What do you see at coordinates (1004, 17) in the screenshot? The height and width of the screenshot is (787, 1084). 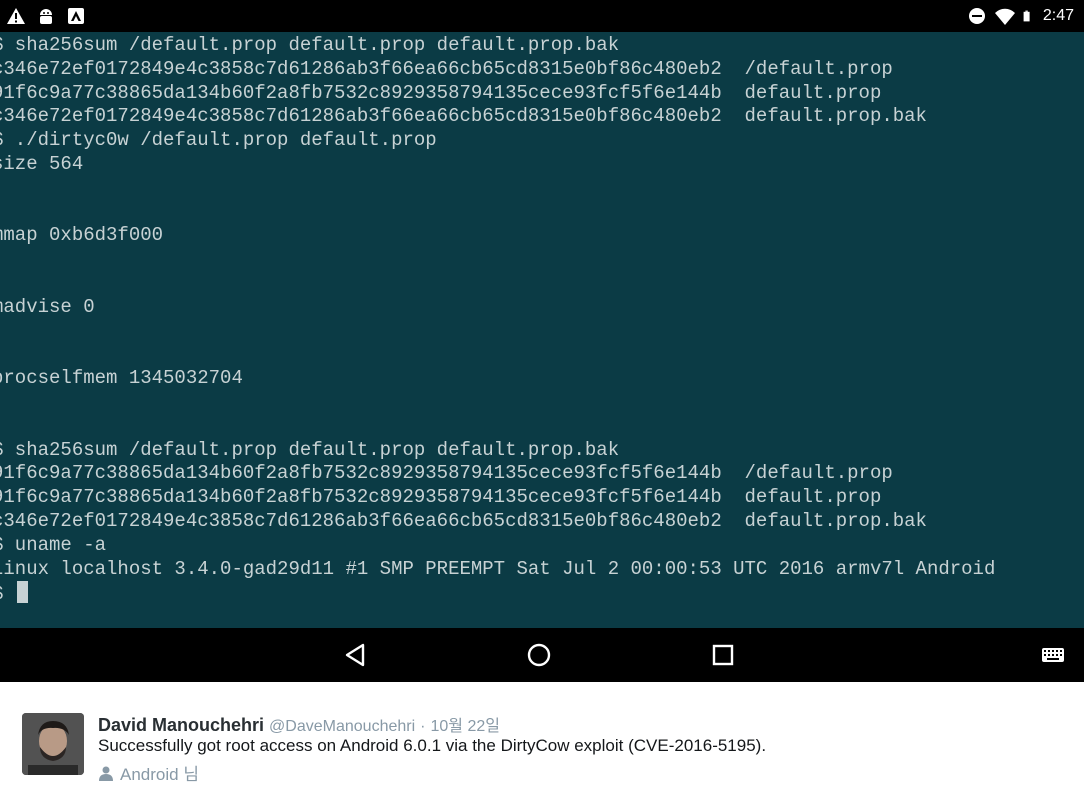 I see `wifi-icon` at bounding box center [1004, 17].